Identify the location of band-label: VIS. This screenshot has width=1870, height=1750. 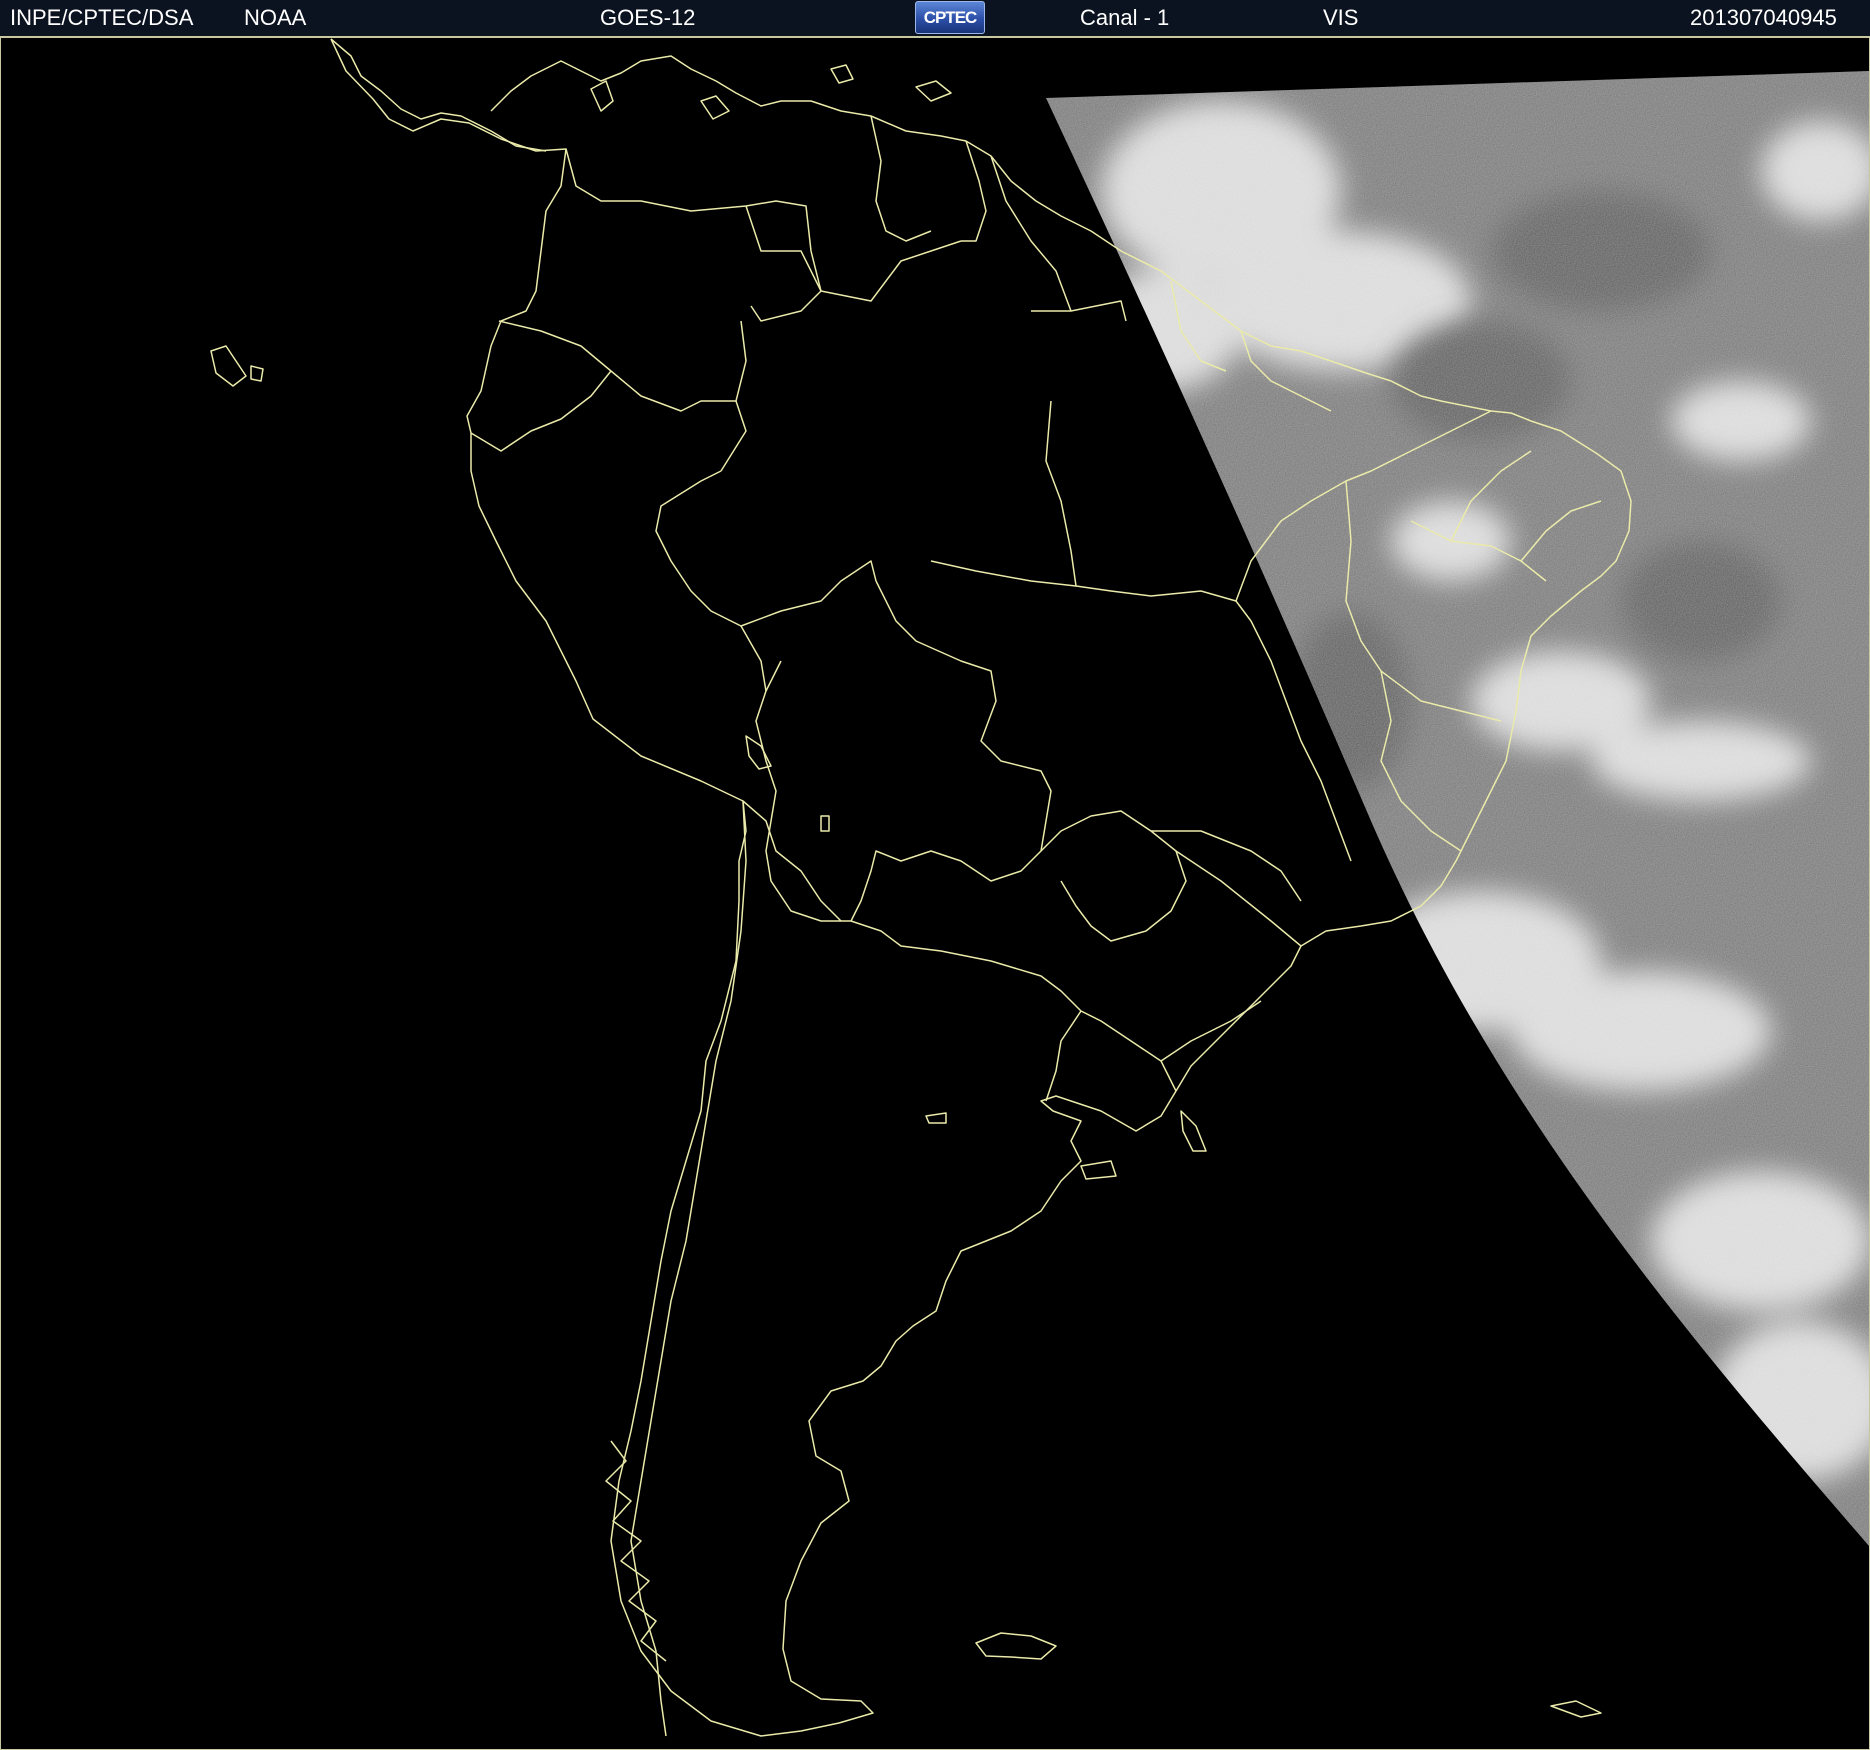
(1341, 17).